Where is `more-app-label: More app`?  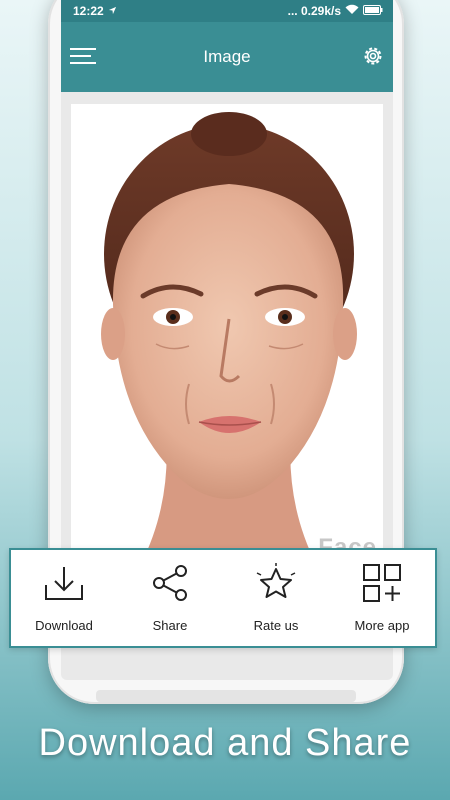
more-app-label: More app is located at coordinates (382, 625).